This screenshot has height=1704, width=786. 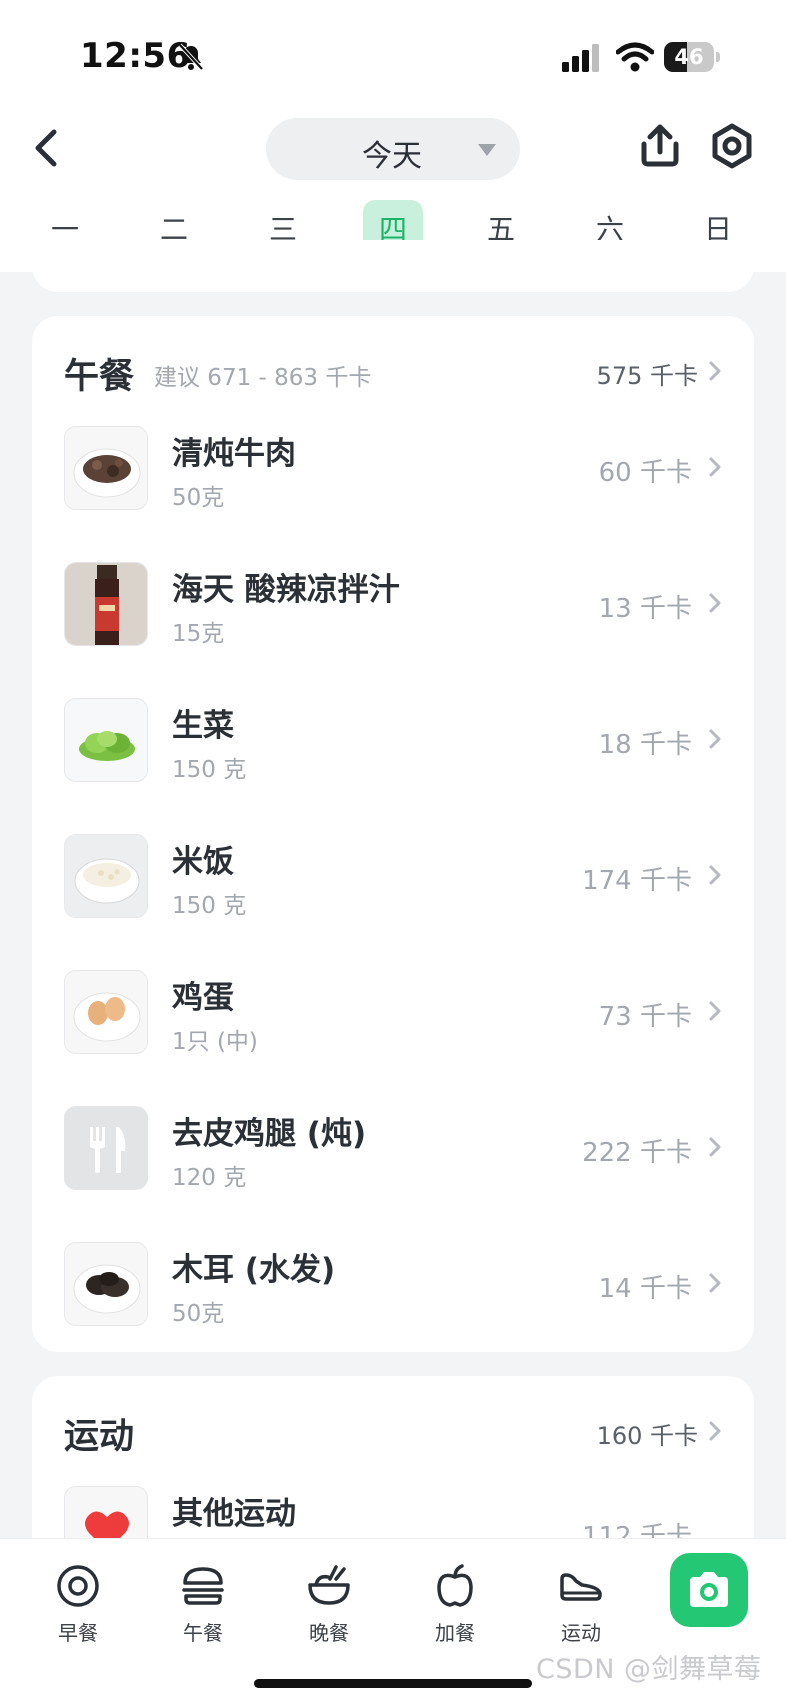 What do you see at coordinates (393, 630) in the screenshot?
I see `food-item: 海天 酸辣凉拌汁 15克 13 千卡` at bounding box center [393, 630].